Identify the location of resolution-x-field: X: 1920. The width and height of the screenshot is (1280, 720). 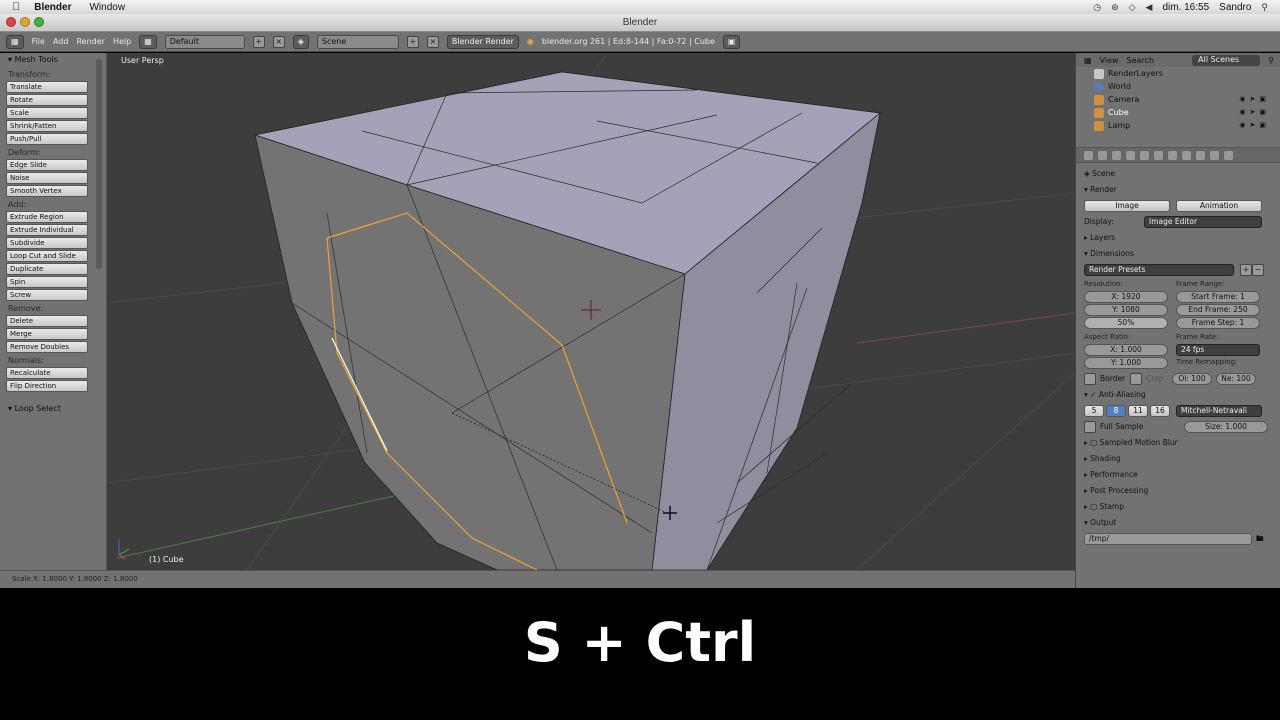
(1126, 297).